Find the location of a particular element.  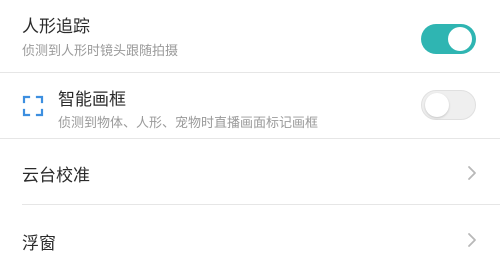

smart-frame-toggle is located at coordinates (448, 105).